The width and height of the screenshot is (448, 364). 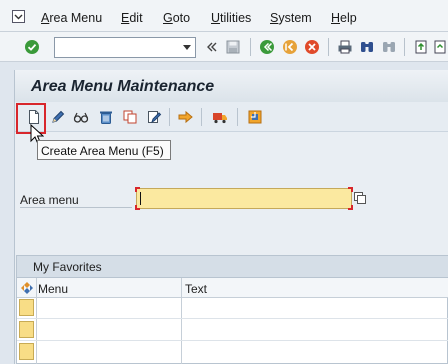 What do you see at coordinates (344, 18) in the screenshot?
I see `menu-help: Help` at bounding box center [344, 18].